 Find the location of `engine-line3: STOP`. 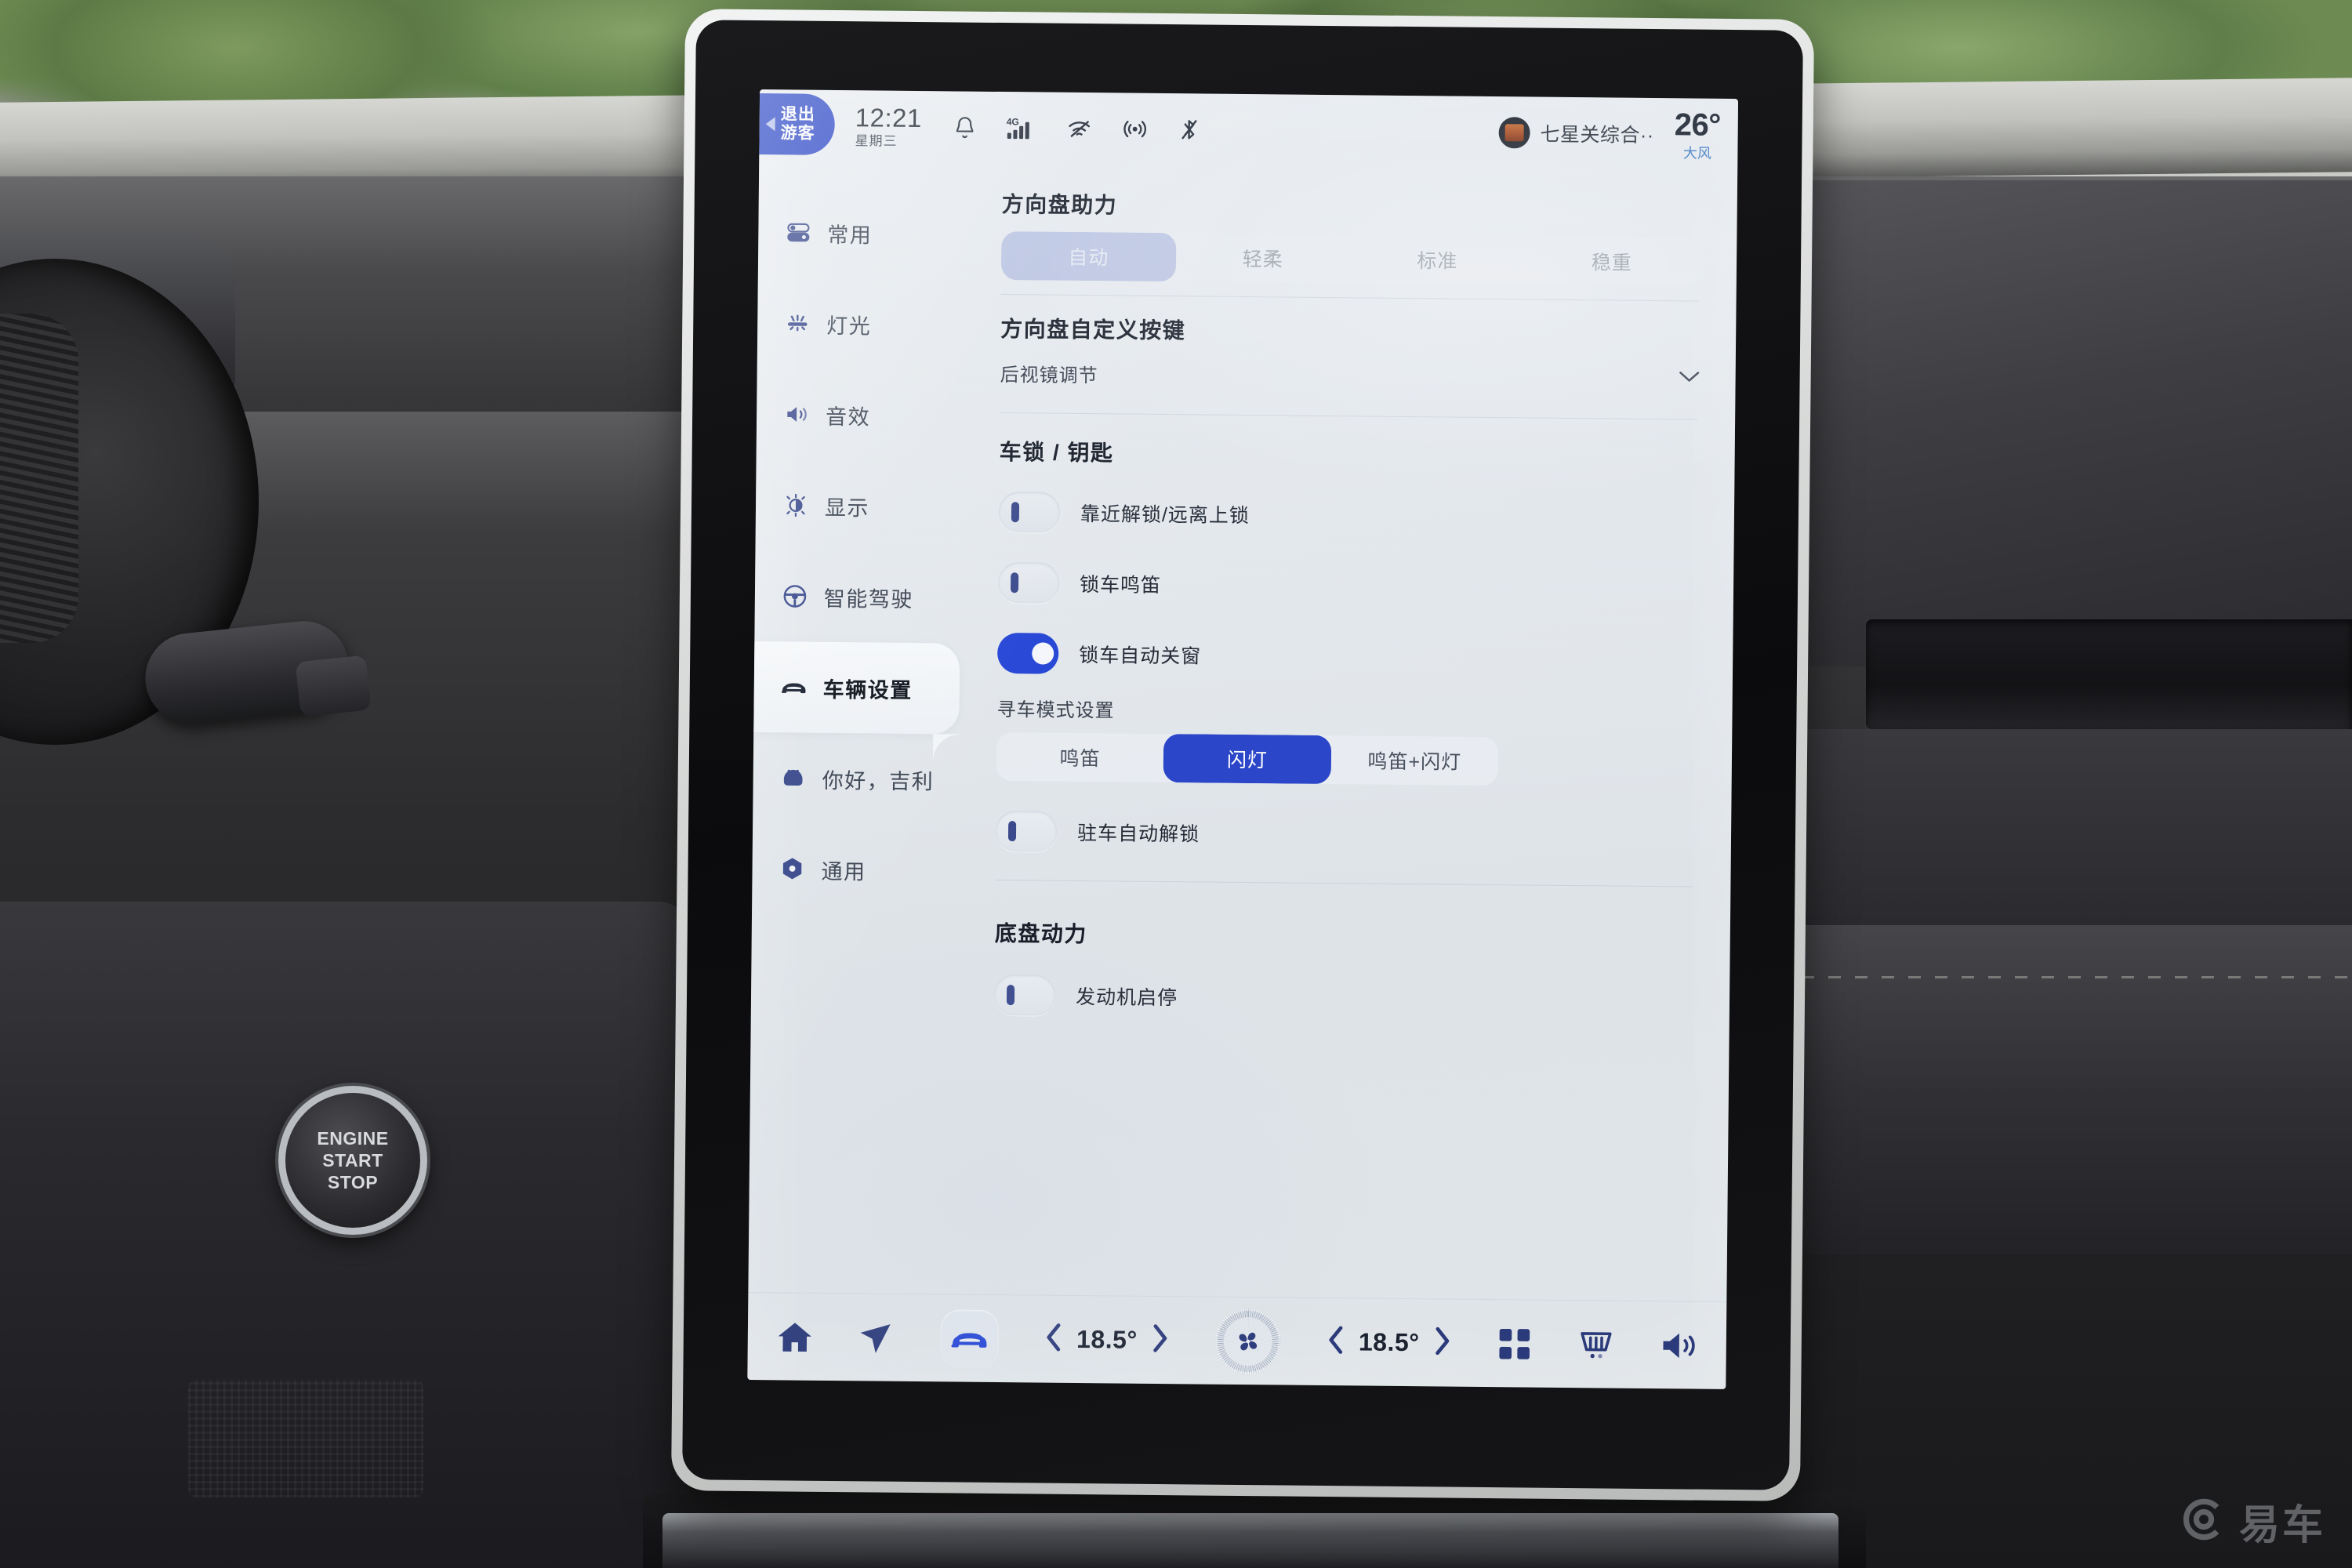

engine-line3: STOP is located at coordinates (353, 1182).